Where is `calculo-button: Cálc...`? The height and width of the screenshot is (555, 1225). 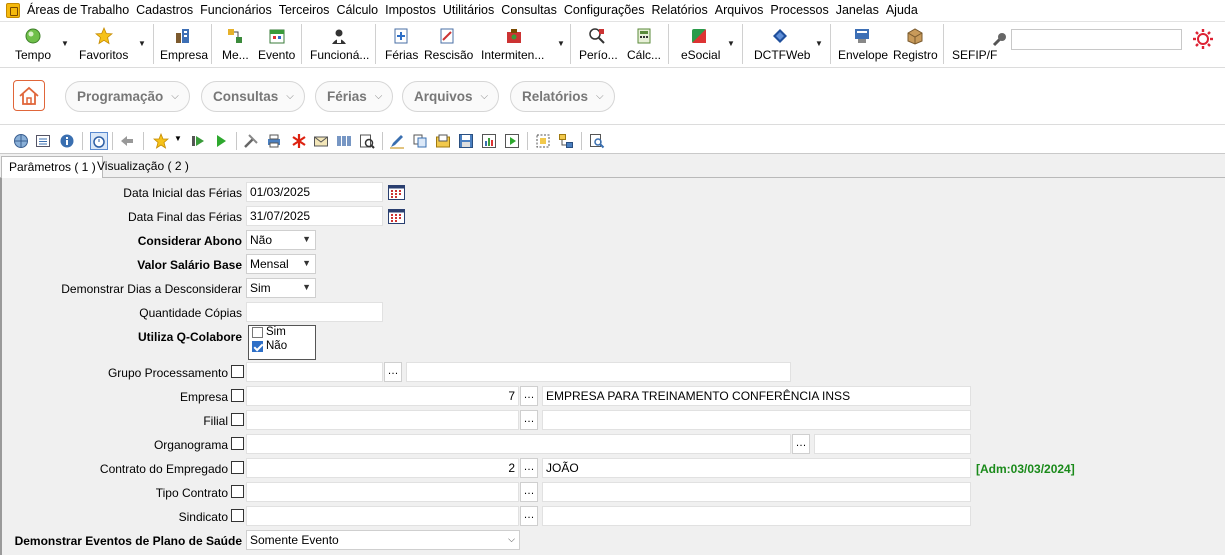
calculo-button: Cálc... is located at coordinates (644, 44).